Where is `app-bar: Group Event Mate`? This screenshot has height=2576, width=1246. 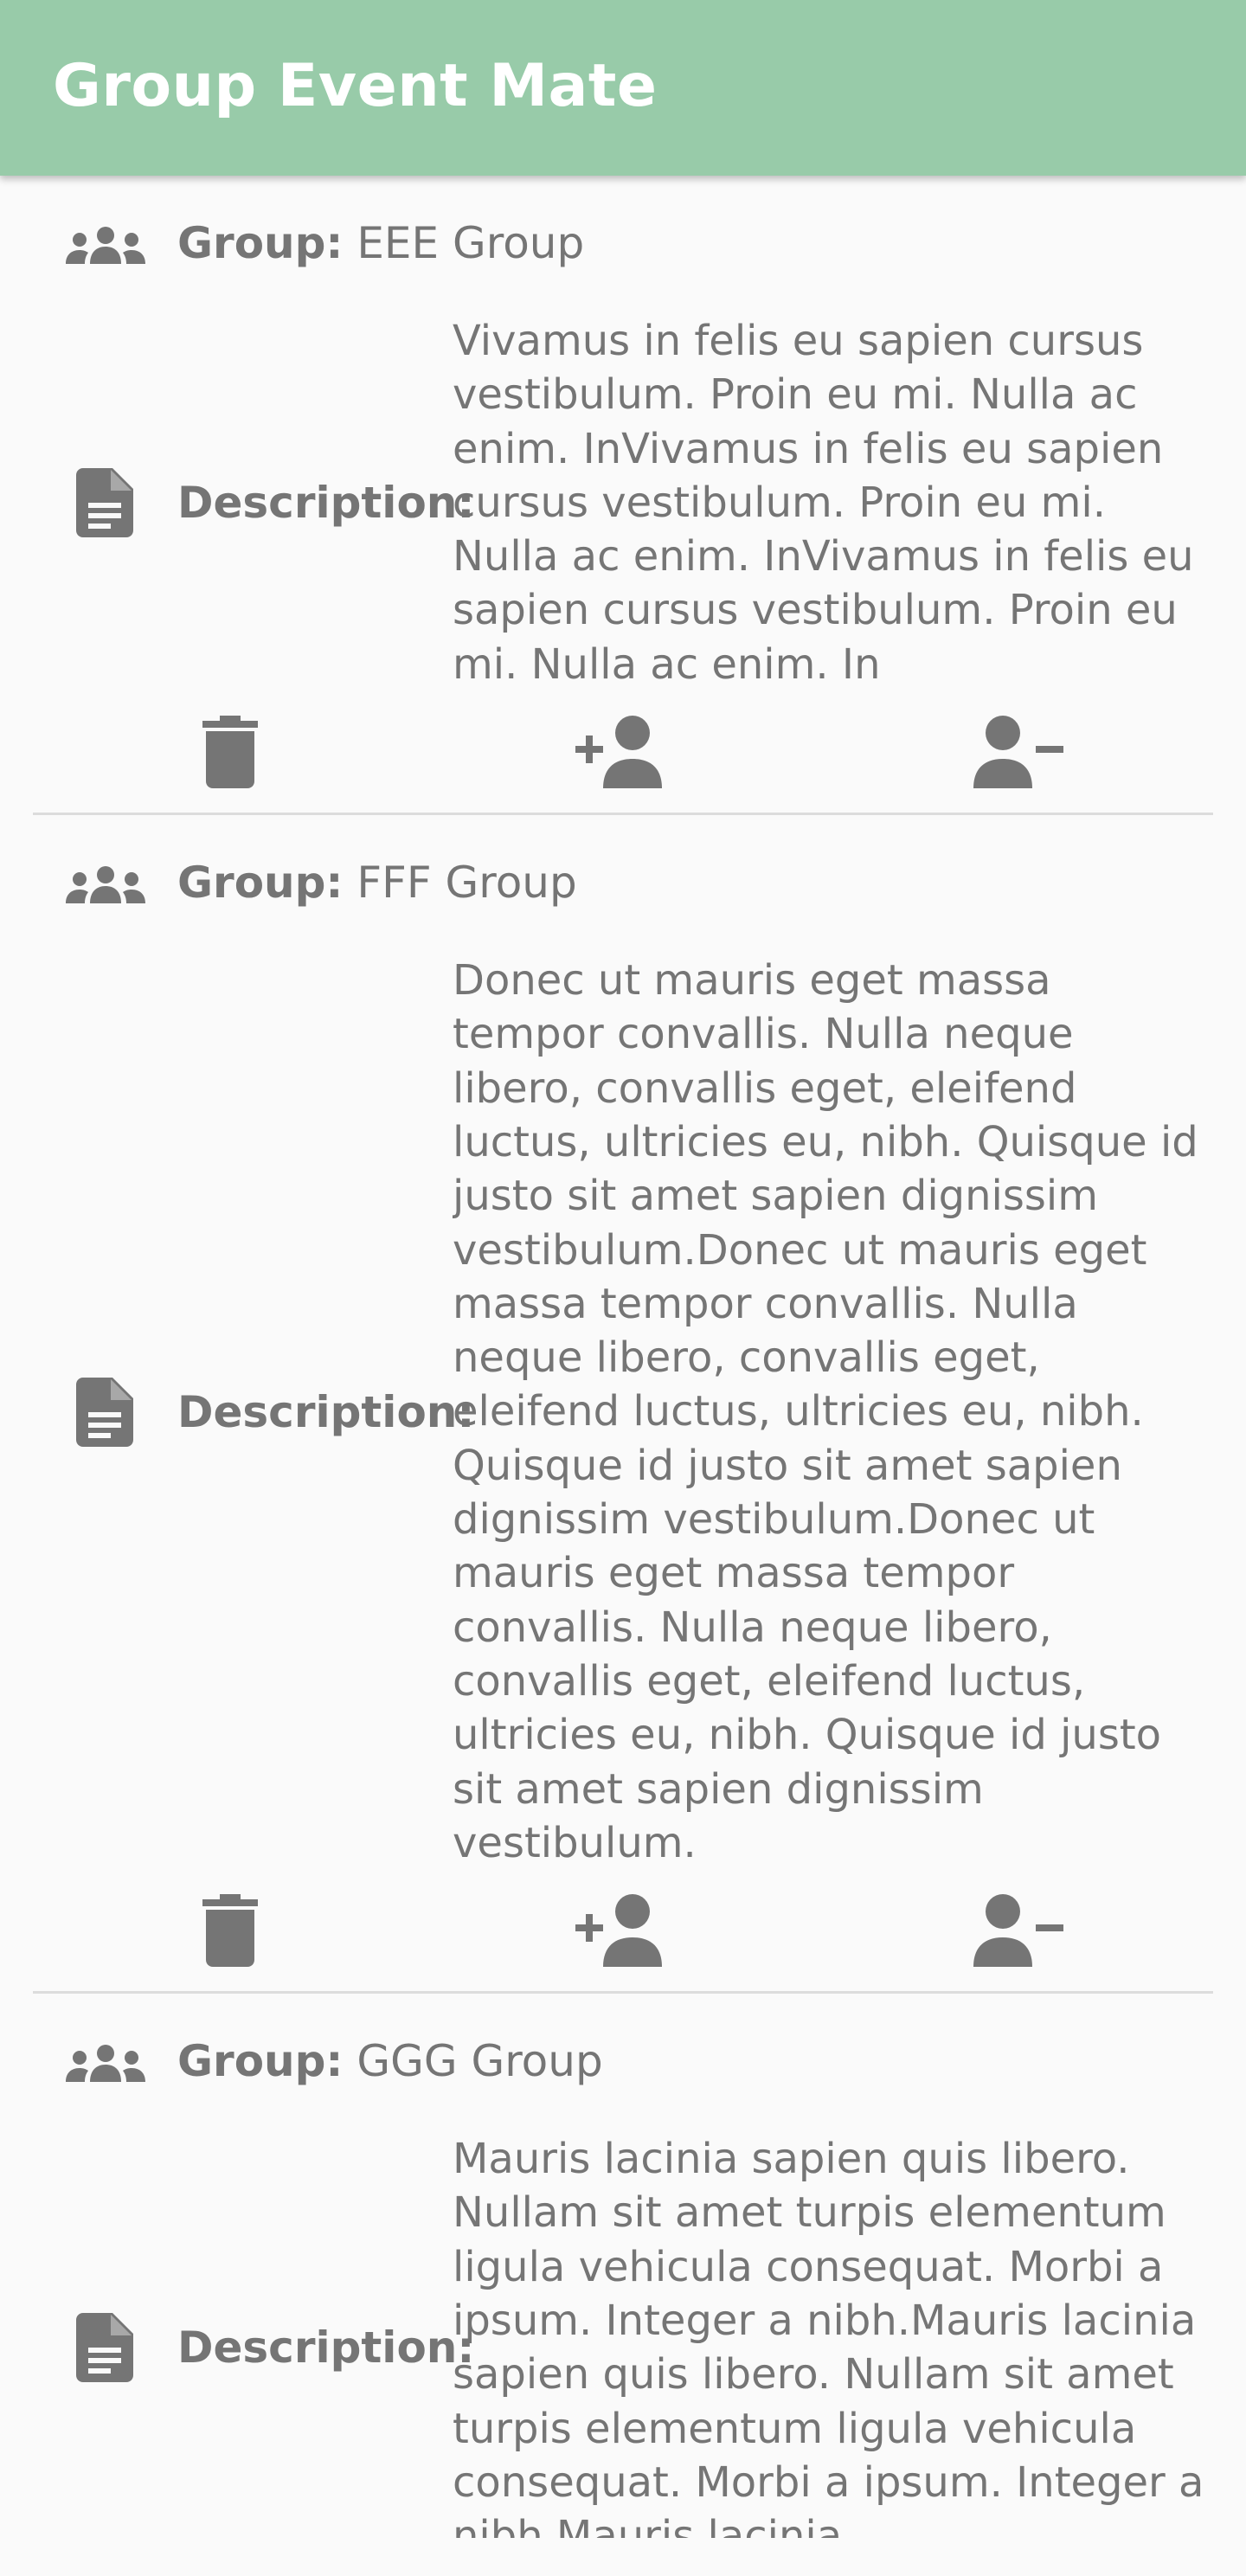 app-bar: Group Event Mate is located at coordinates (623, 88).